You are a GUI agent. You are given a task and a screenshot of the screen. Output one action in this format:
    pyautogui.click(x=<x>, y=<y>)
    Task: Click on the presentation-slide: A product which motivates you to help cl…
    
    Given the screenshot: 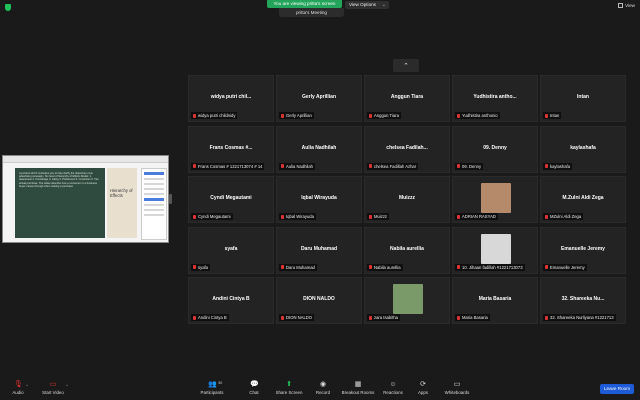 What is the action you would take?
    pyautogui.click(x=60, y=203)
    